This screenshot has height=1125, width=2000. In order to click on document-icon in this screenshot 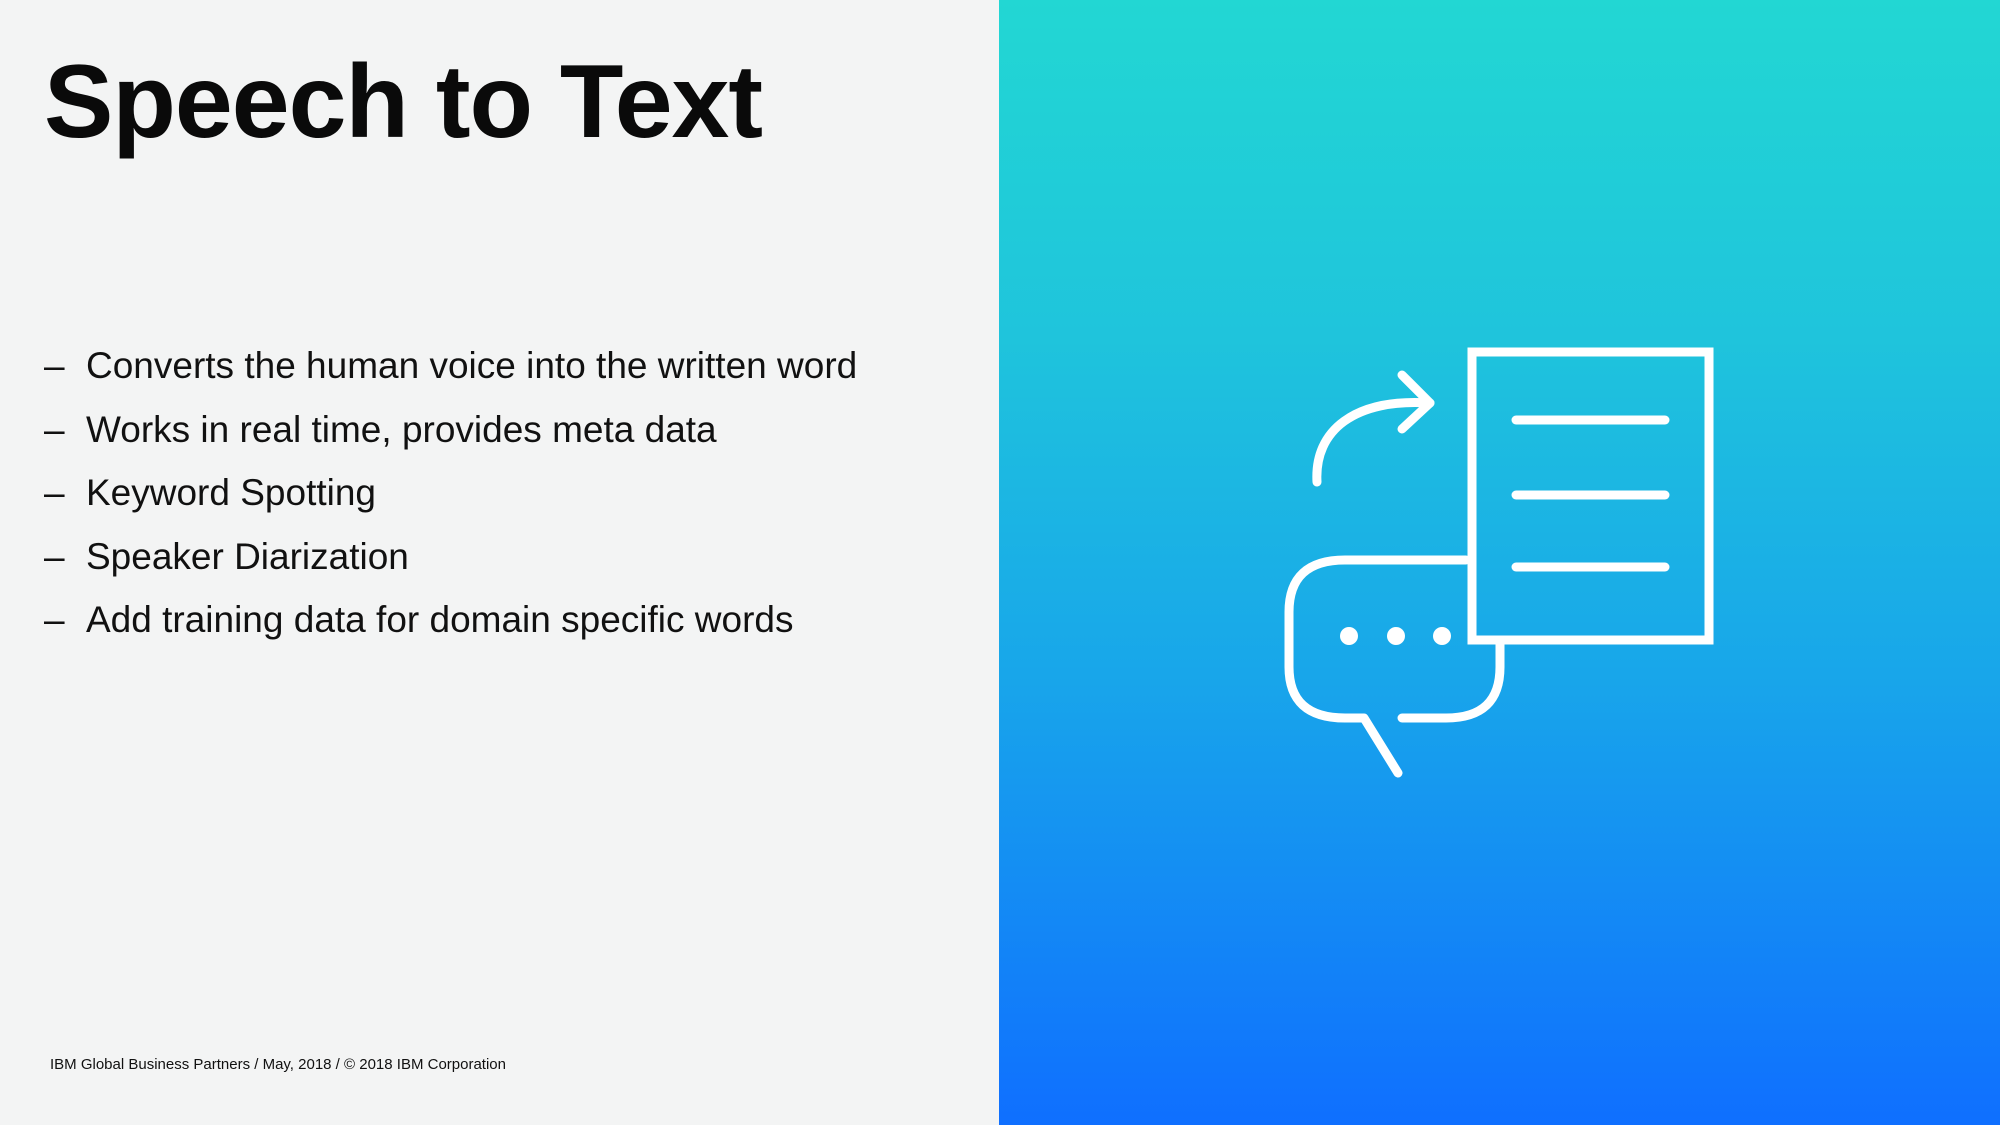, I will do `click(1590, 496)`.